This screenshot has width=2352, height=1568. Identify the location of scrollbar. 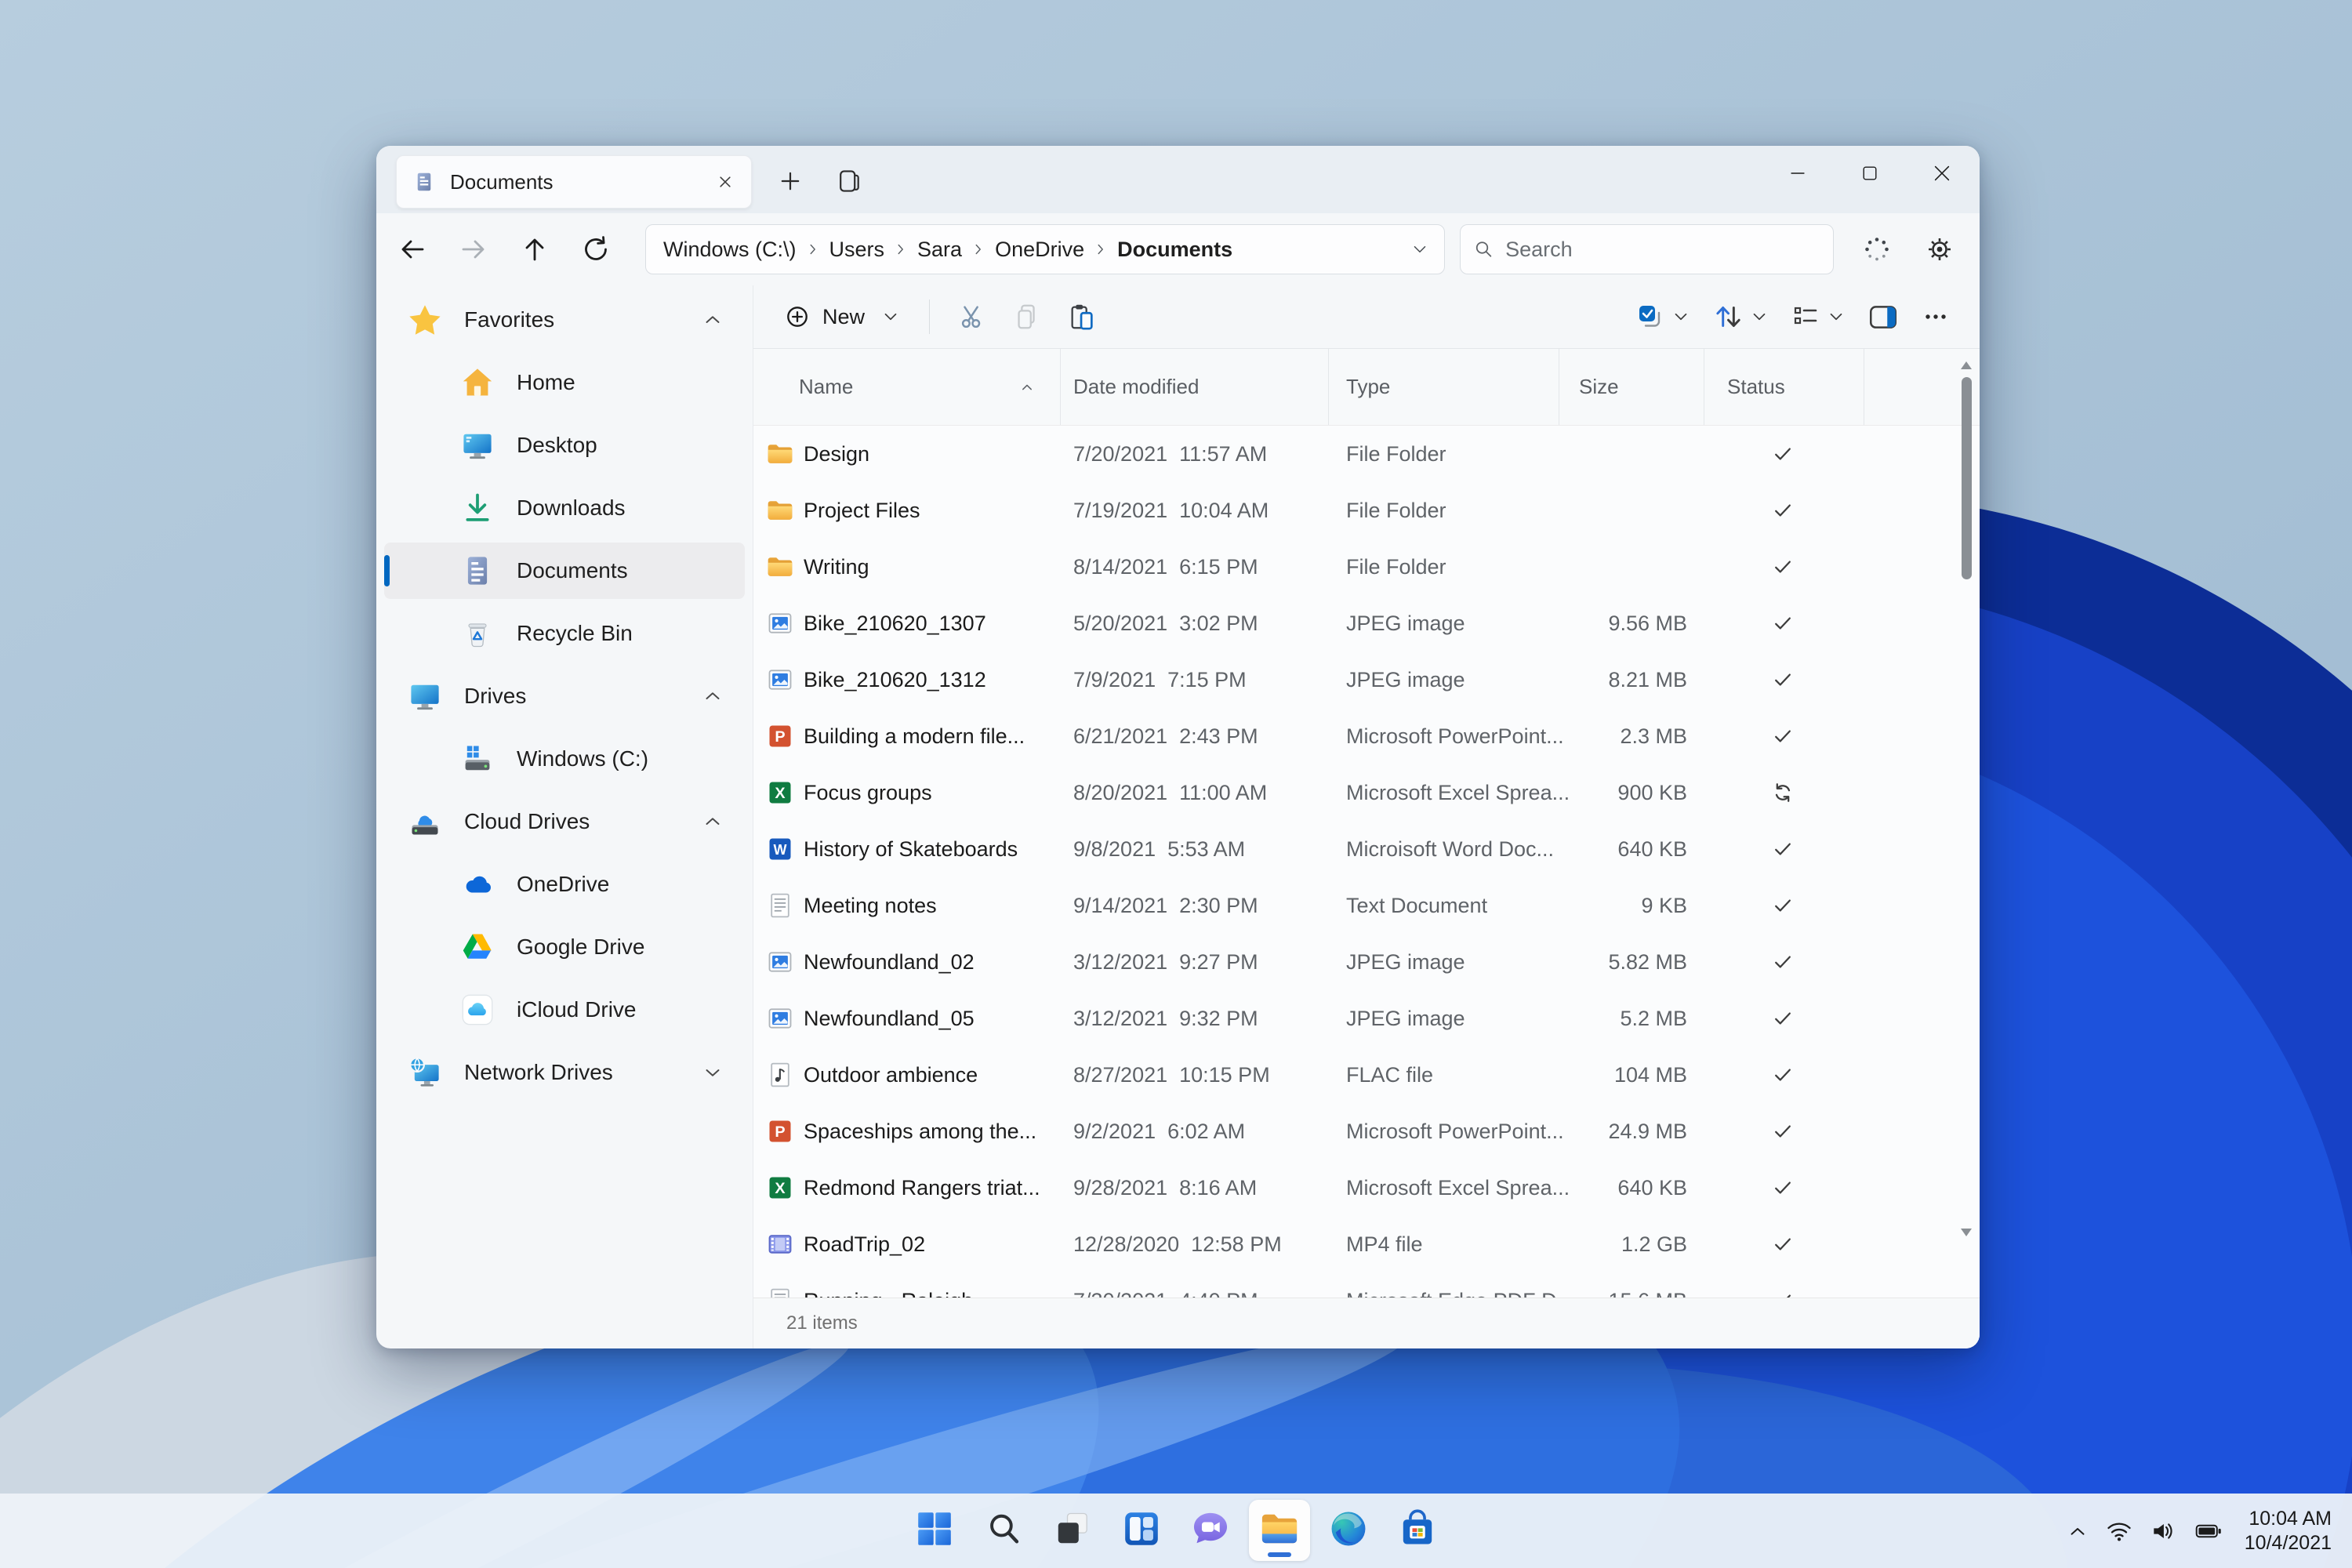
(1966, 824).